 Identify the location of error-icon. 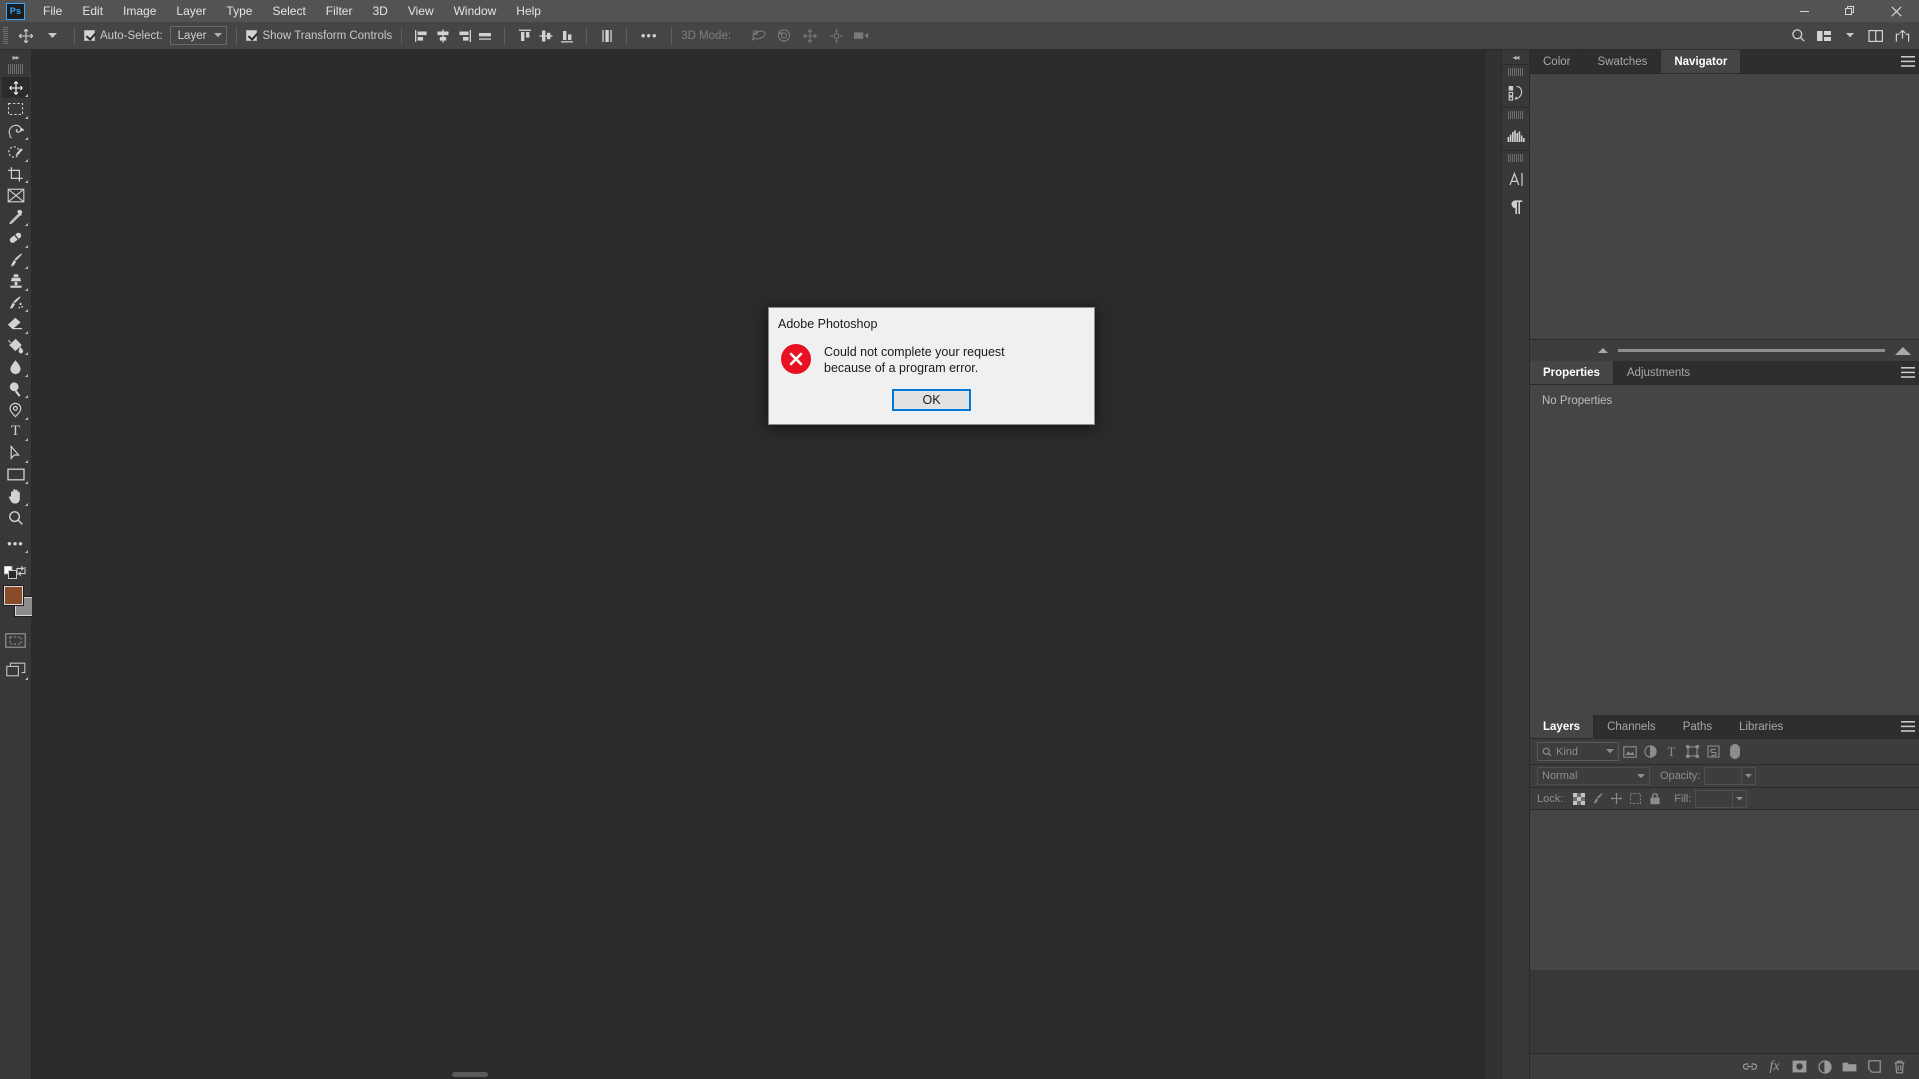
(796, 359).